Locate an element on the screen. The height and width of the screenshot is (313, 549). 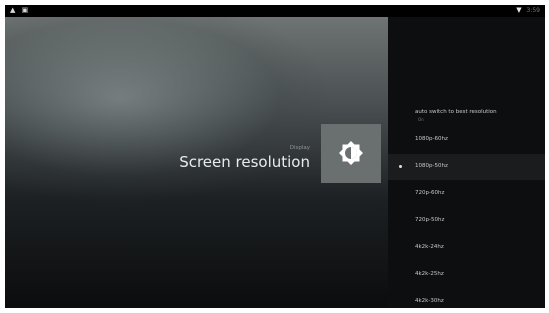
page-title: Screen resolution is located at coordinates (244, 162).